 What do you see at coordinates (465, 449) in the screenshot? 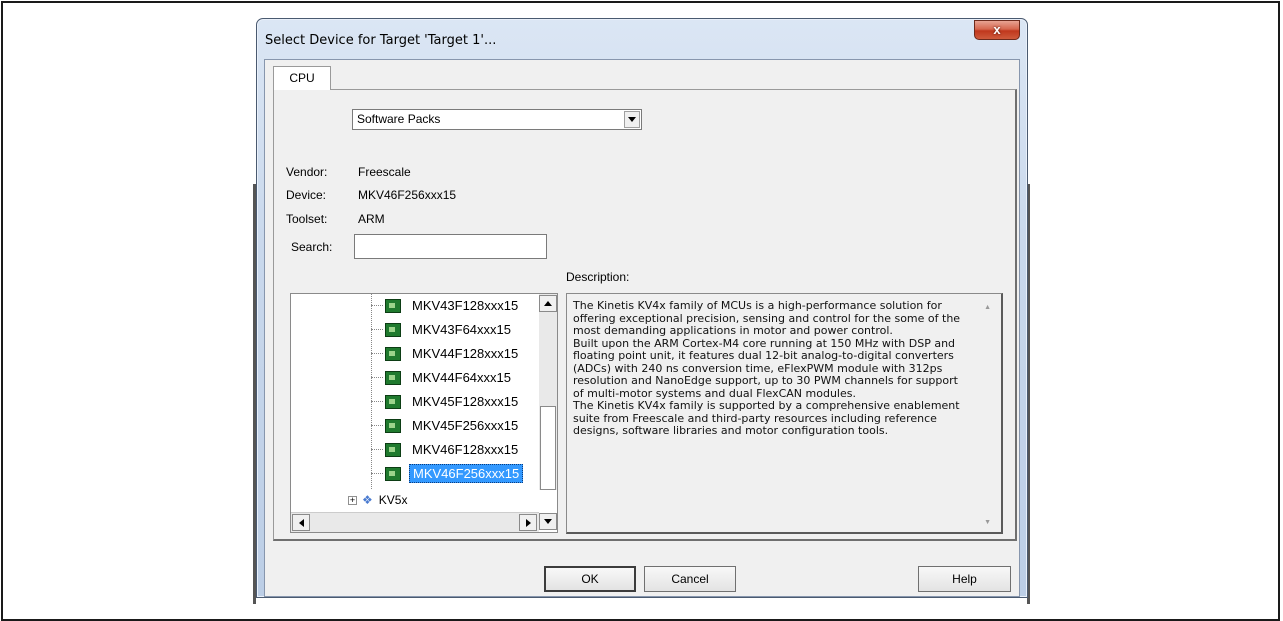
I see `tree-item-label: MKV46F128xxx15` at bounding box center [465, 449].